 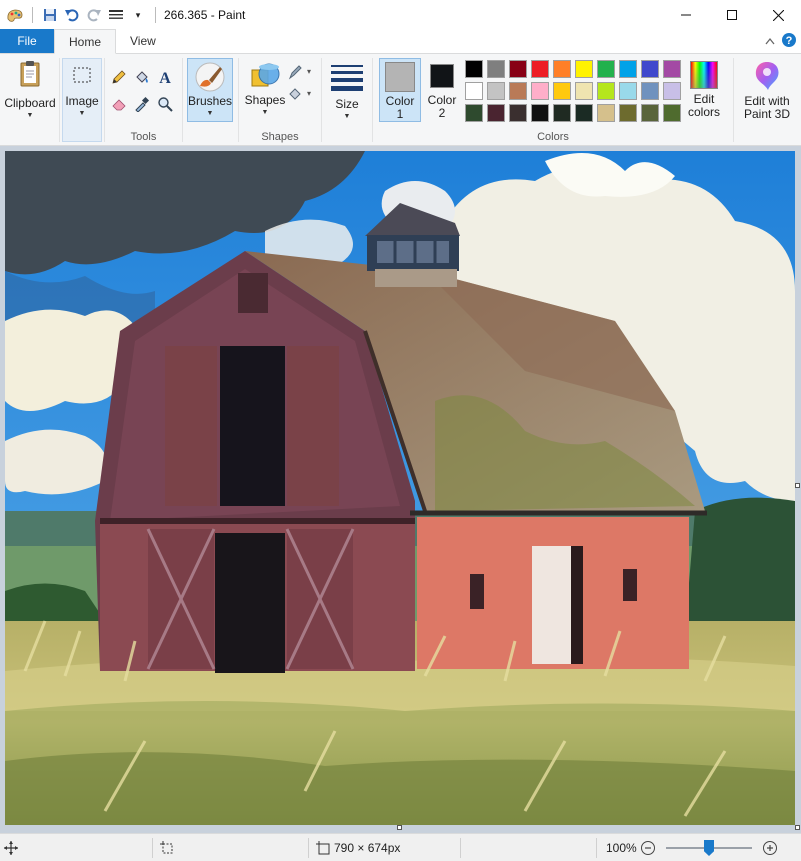 What do you see at coordinates (138, 15) in the screenshot?
I see `chevron-down-icon: ▾` at bounding box center [138, 15].